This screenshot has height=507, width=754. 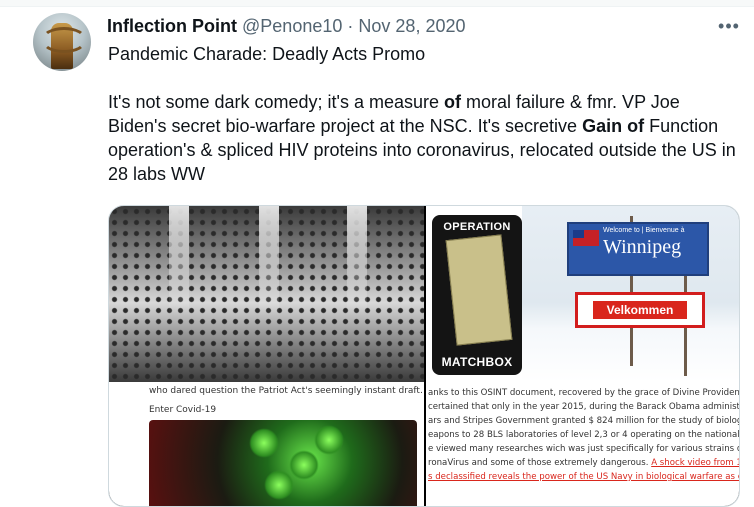 I want to click on matchbox-top-label: OPERATION, so click(x=477, y=227).